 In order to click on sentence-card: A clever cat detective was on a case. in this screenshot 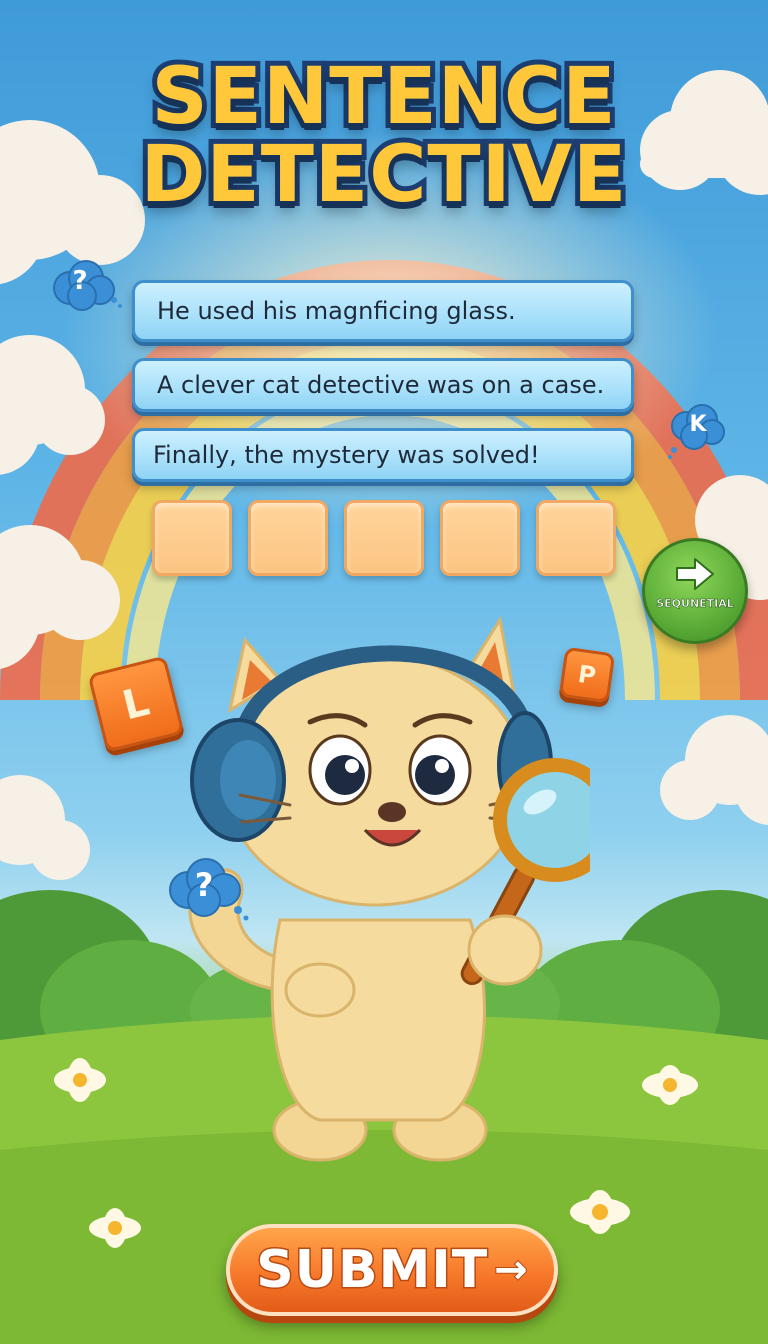, I will do `click(383, 385)`.